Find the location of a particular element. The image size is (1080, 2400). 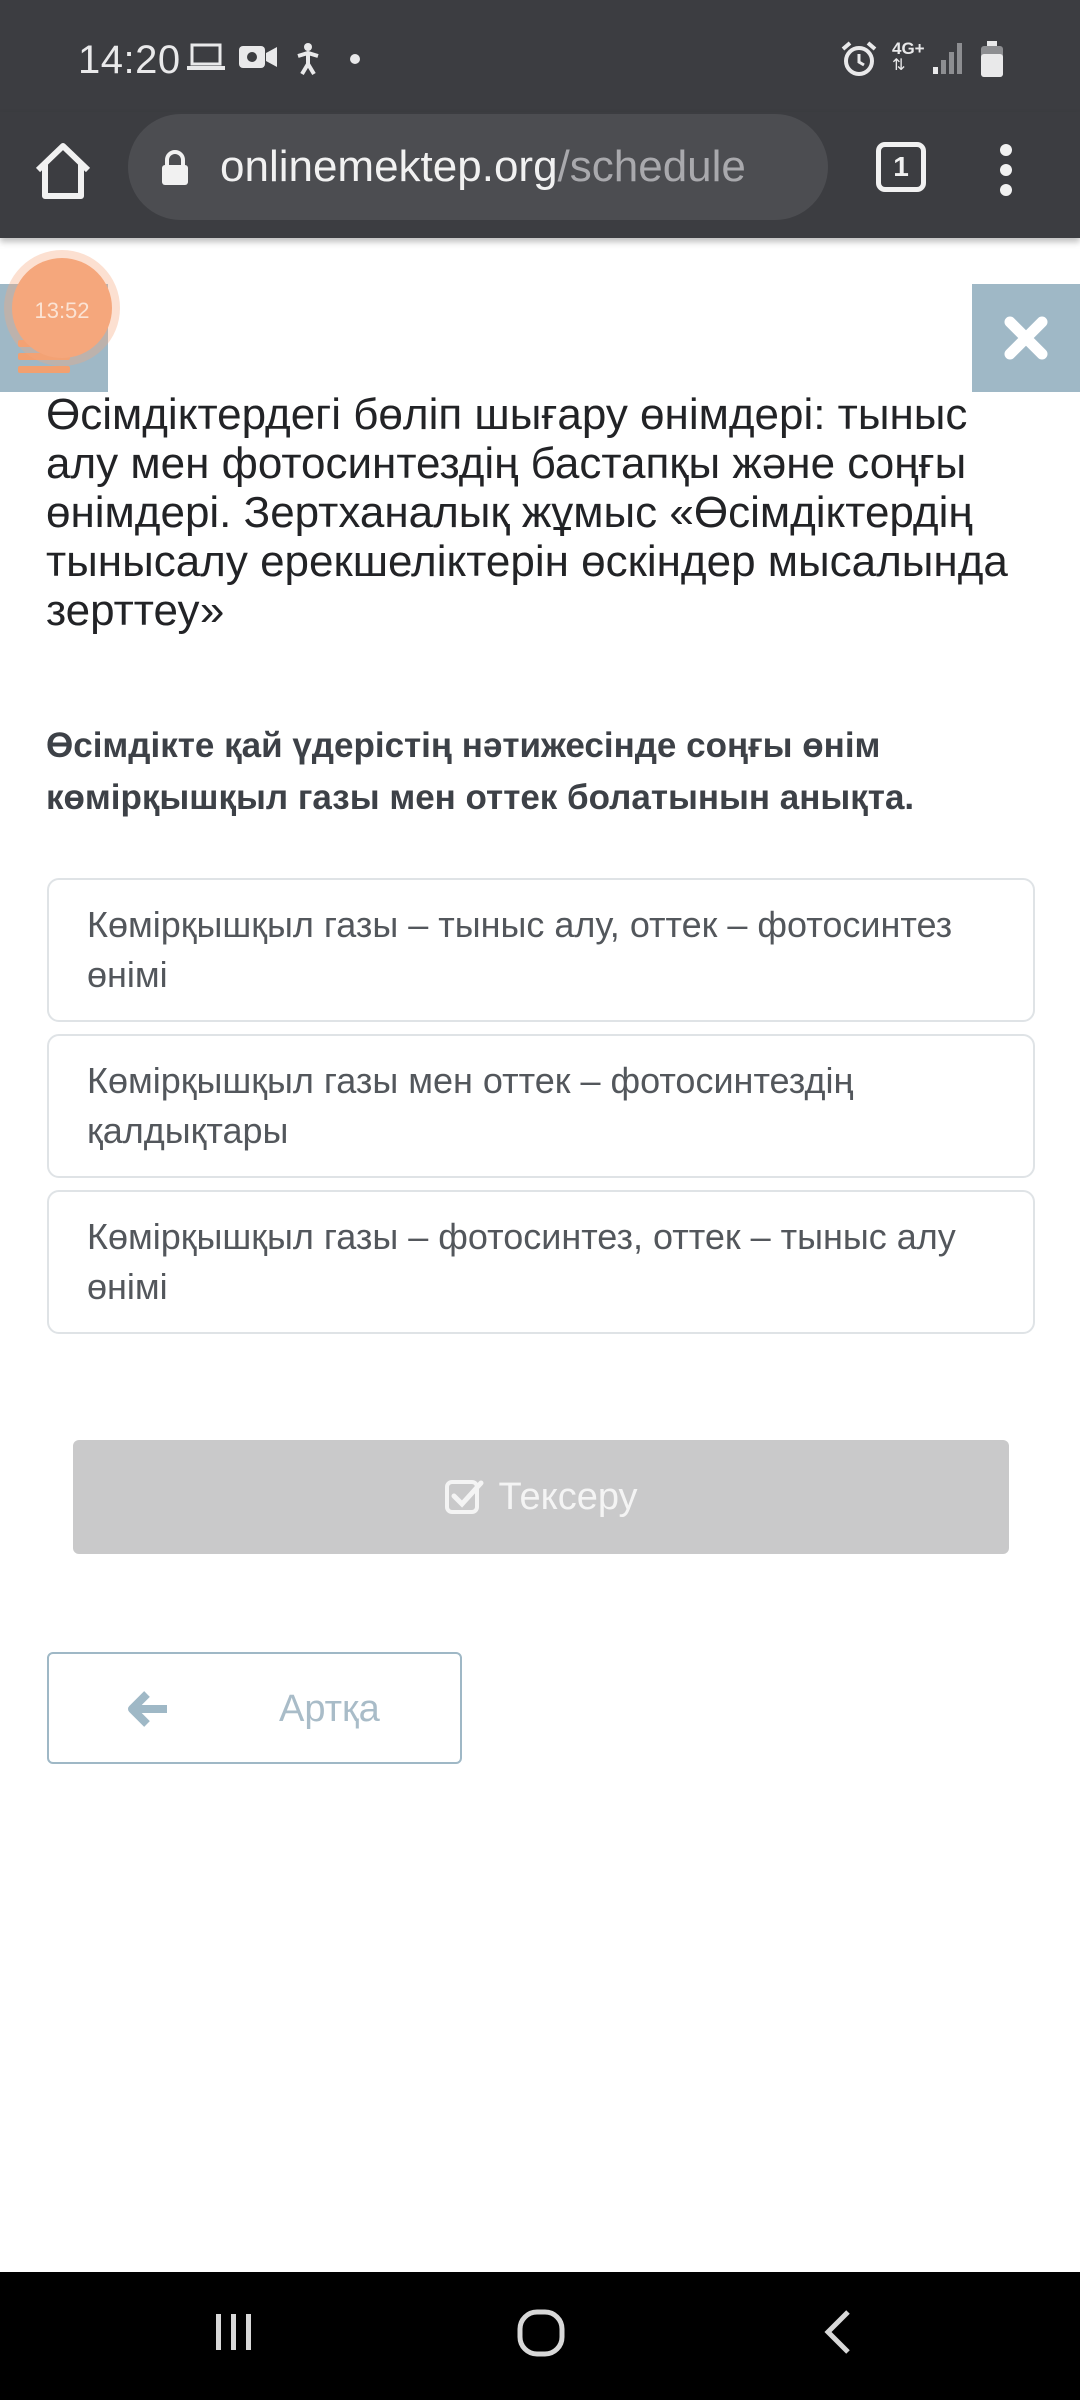

back-button-label: Артқа is located at coordinates (329, 1709).